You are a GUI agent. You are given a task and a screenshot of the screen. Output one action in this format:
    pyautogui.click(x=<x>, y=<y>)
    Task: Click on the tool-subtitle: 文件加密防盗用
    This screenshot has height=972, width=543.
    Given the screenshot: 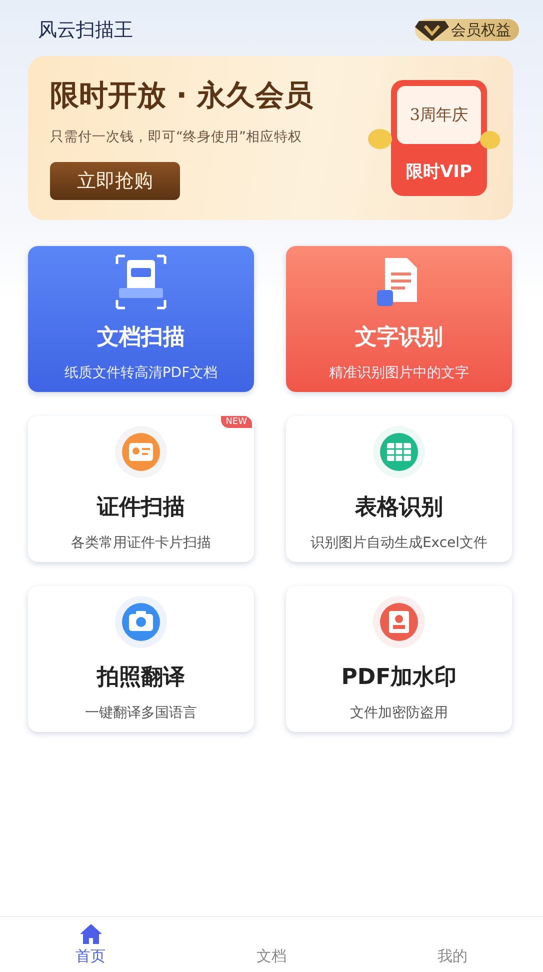 What is the action you would take?
    pyautogui.click(x=399, y=713)
    